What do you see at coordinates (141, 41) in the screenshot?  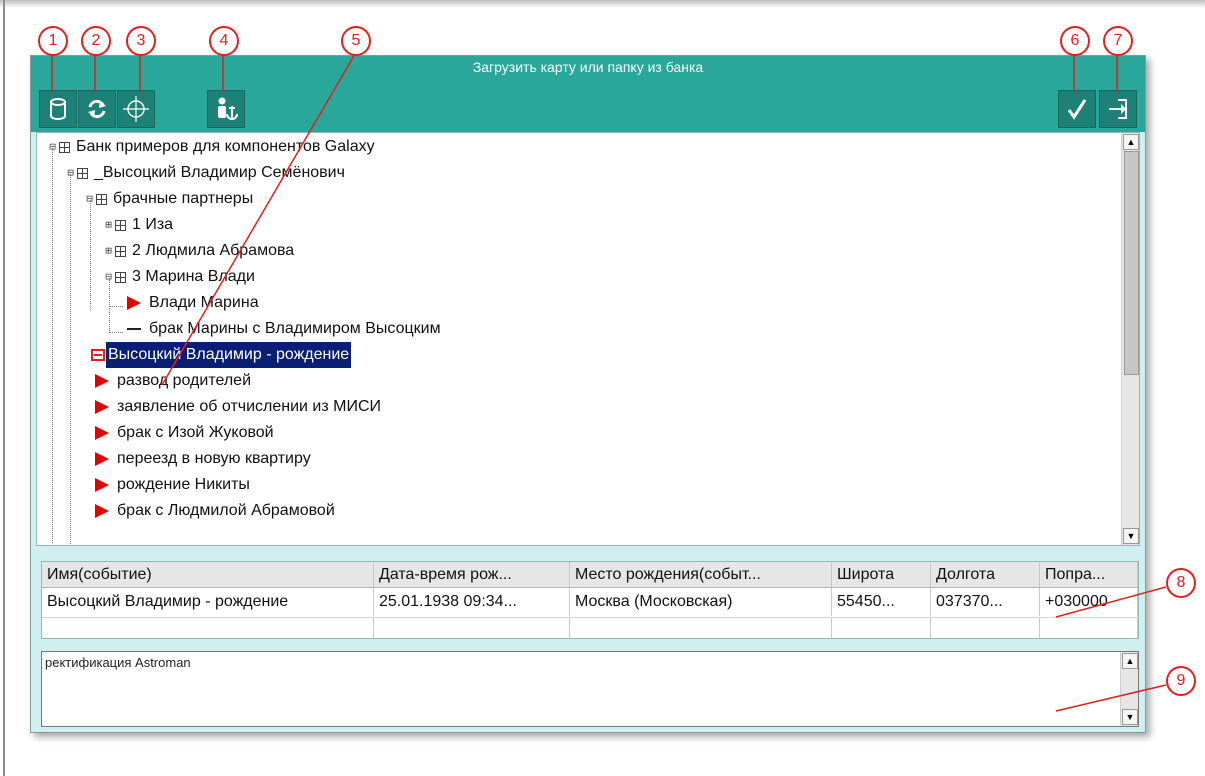 I see `callout-3: 3` at bounding box center [141, 41].